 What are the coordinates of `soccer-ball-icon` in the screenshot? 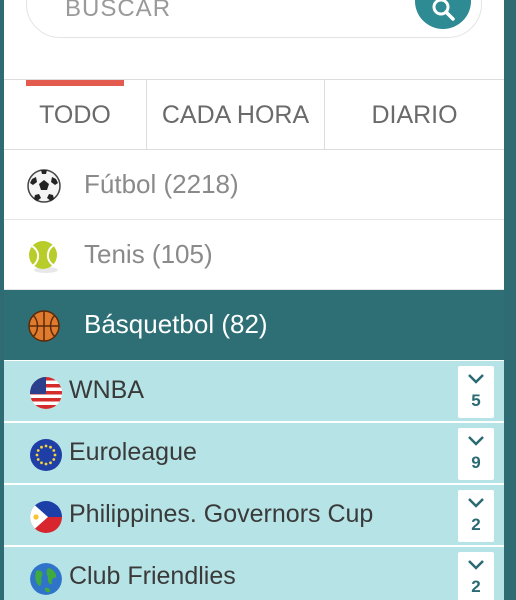 It's located at (44, 186).